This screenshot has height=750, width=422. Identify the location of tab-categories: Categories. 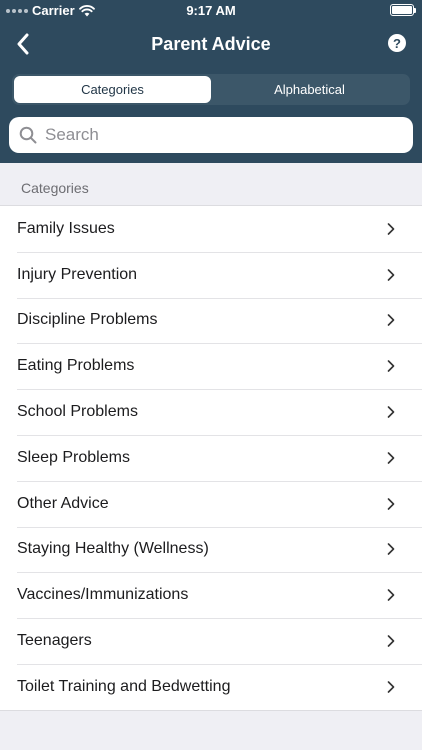
(112, 89).